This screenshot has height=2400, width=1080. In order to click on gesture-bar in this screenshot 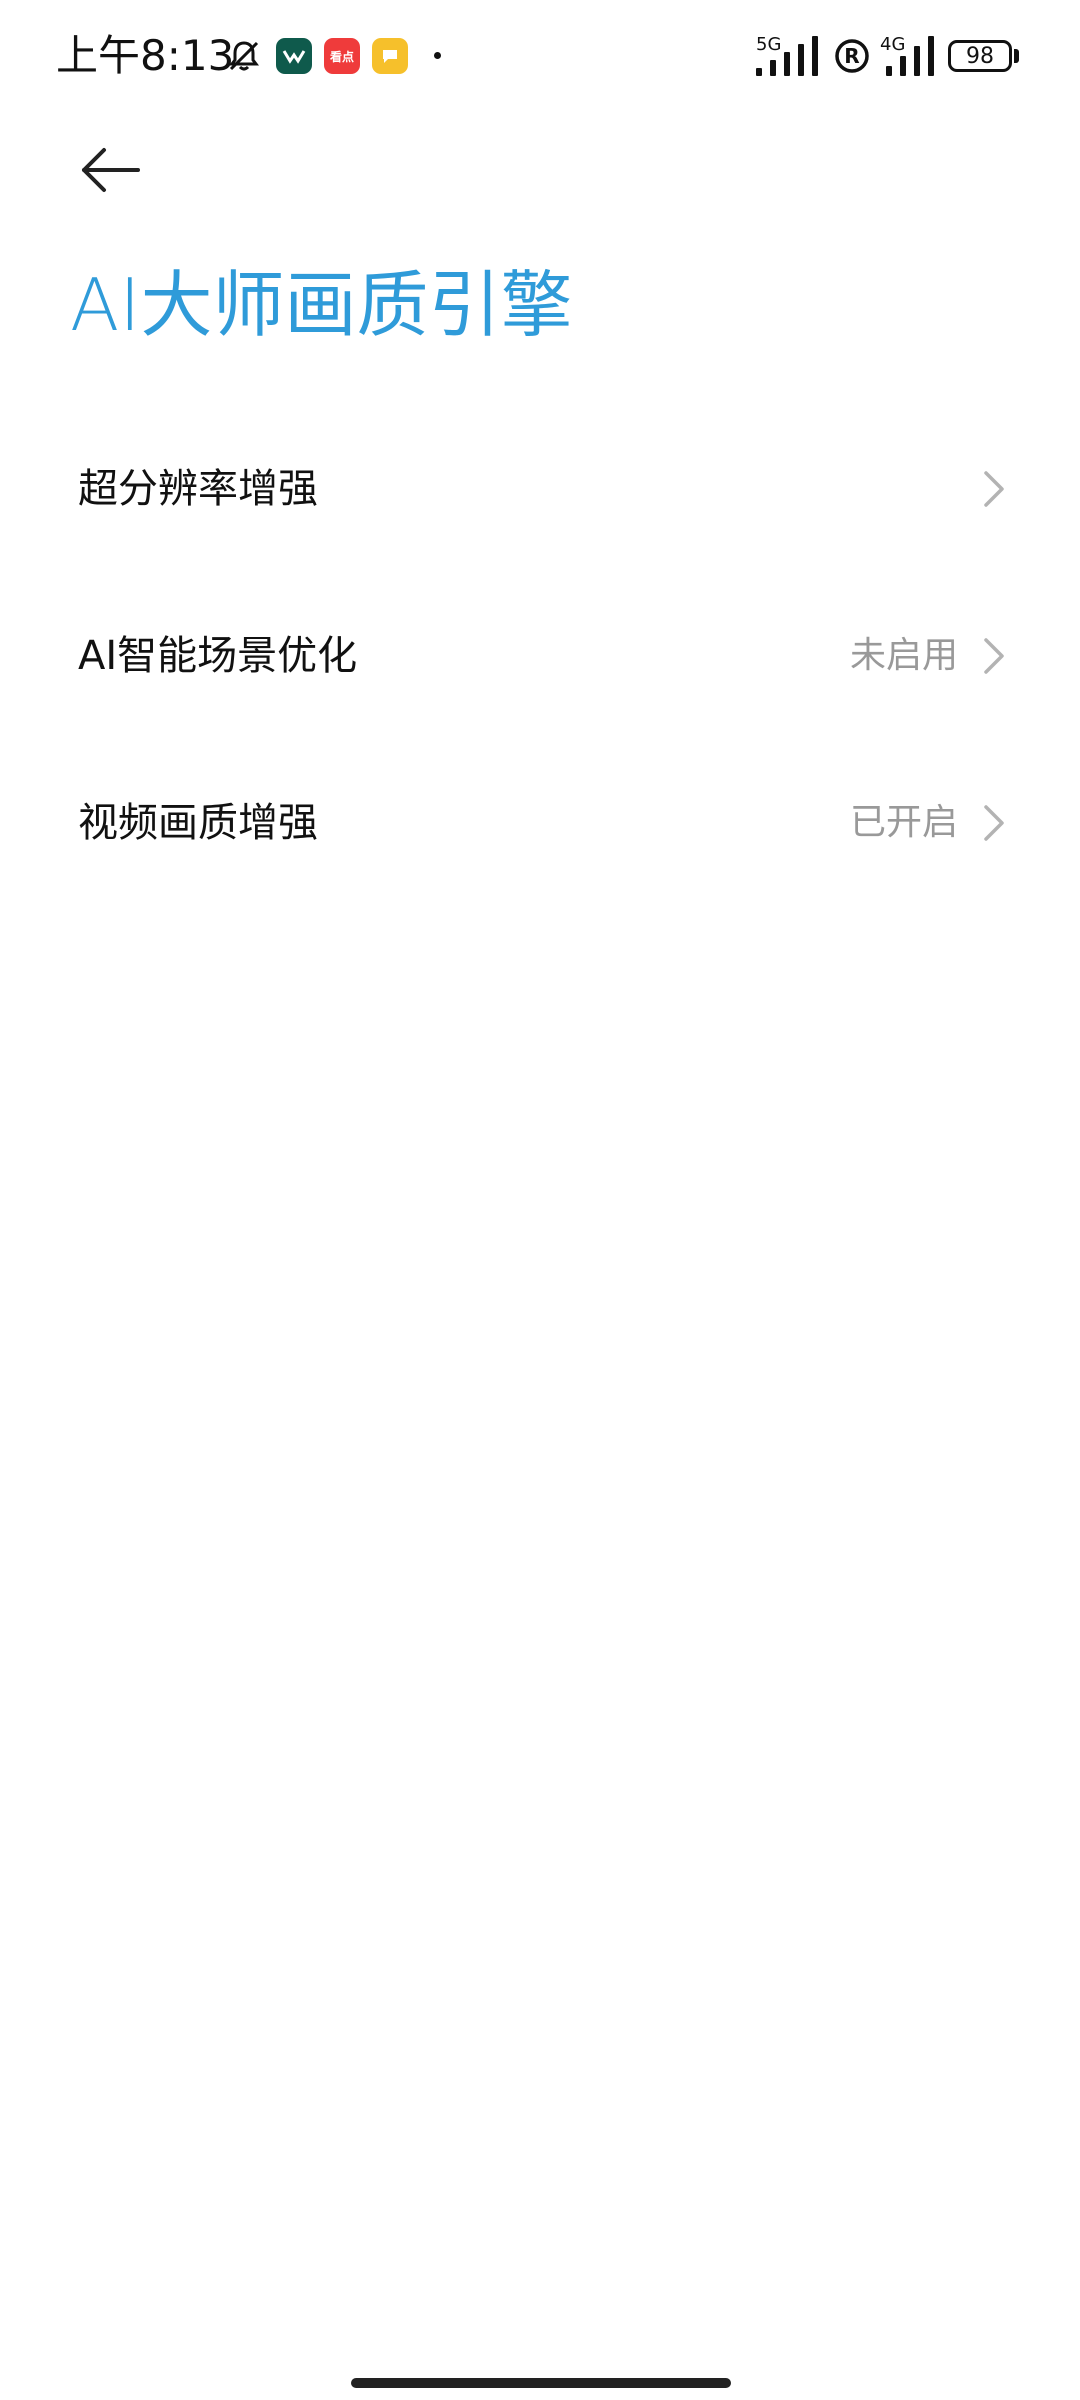, I will do `click(541, 2383)`.